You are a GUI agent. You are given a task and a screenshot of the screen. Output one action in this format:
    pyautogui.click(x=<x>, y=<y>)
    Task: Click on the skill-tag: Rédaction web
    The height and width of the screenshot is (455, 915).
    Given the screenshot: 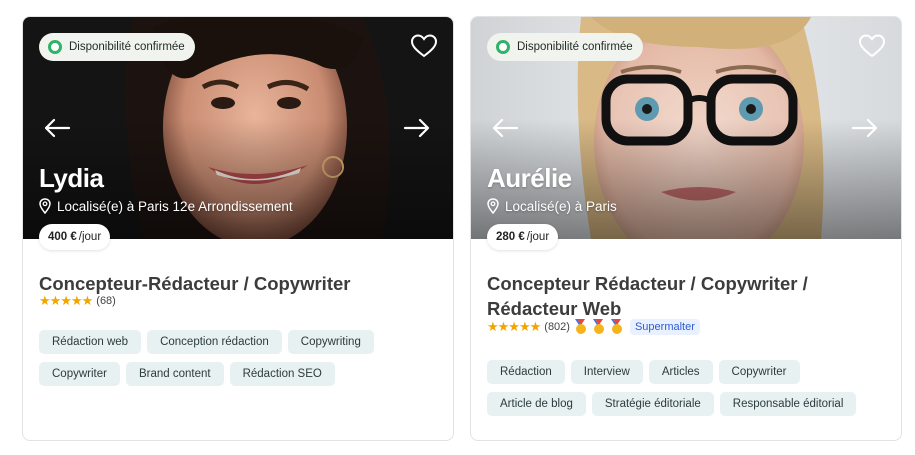 What is the action you would take?
    pyautogui.click(x=90, y=342)
    